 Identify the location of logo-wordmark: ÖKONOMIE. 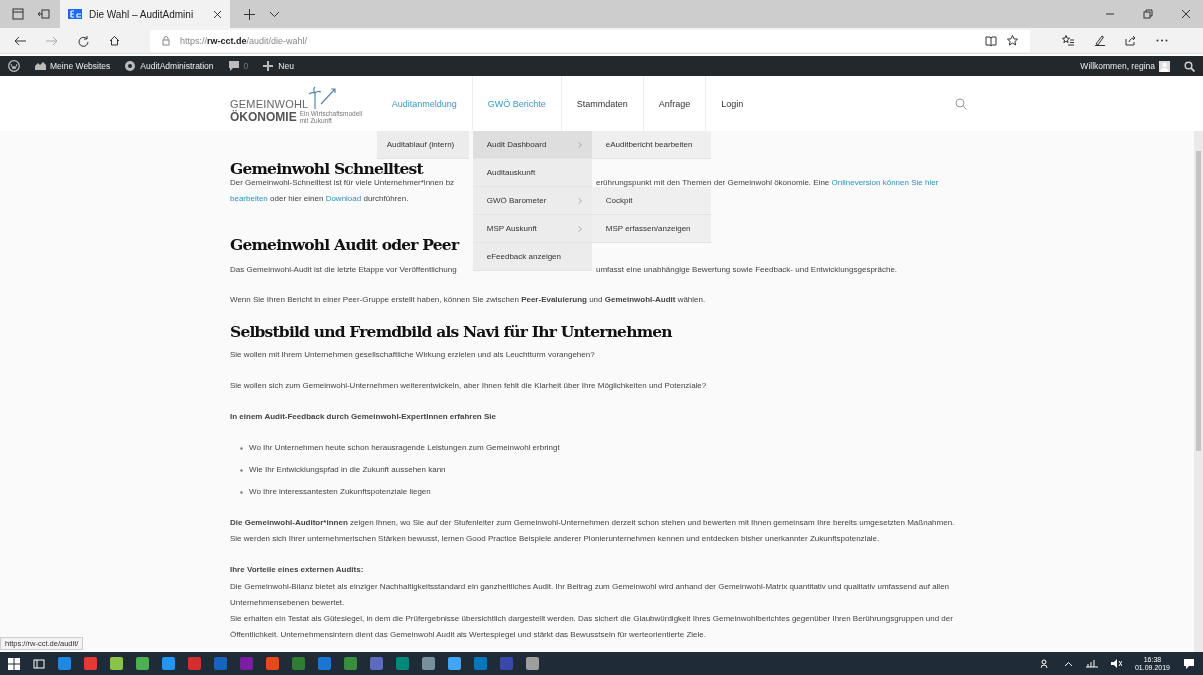
(263, 116).